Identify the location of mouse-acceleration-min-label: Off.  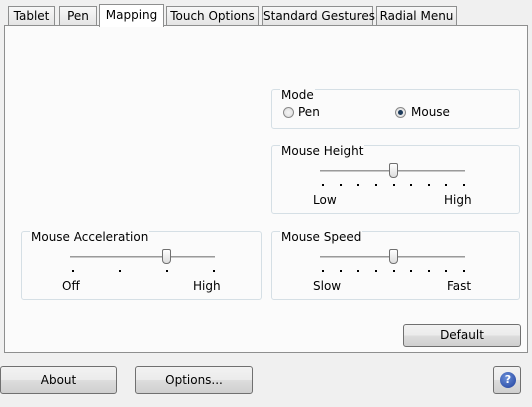
(71, 286).